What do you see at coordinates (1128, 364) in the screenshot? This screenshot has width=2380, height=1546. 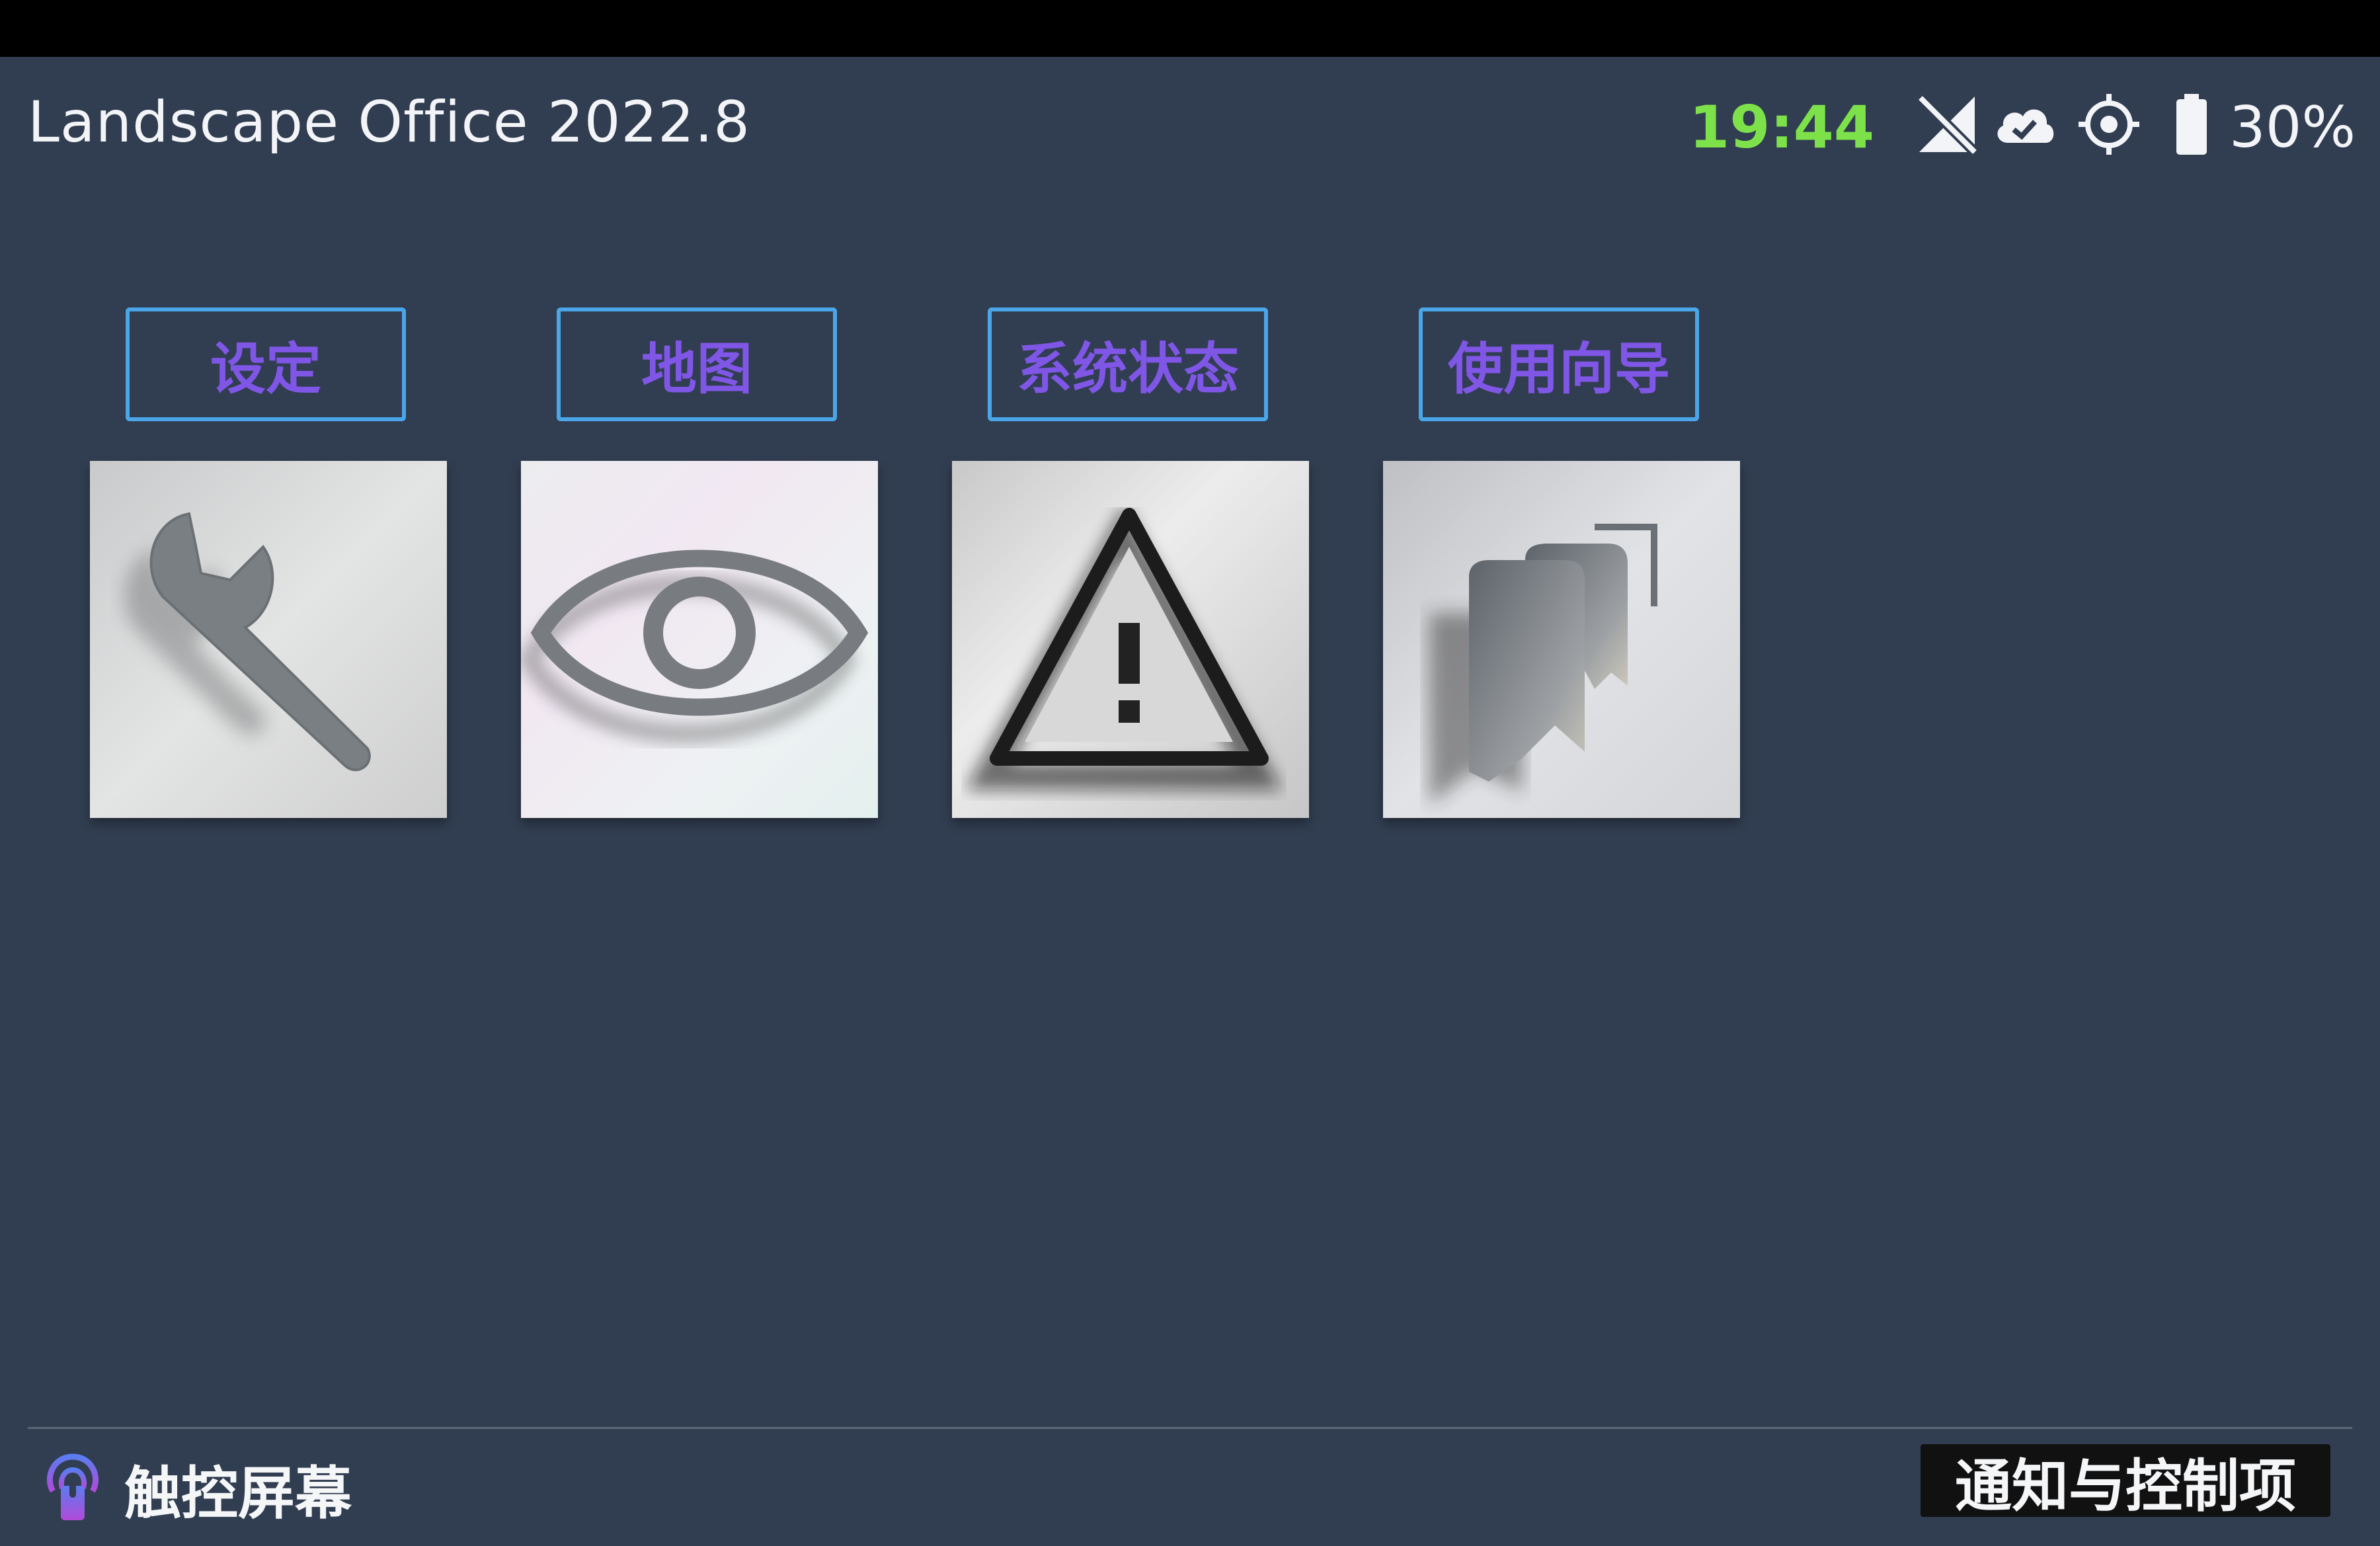 I see `tile-label-system-status: 系统状态` at bounding box center [1128, 364].